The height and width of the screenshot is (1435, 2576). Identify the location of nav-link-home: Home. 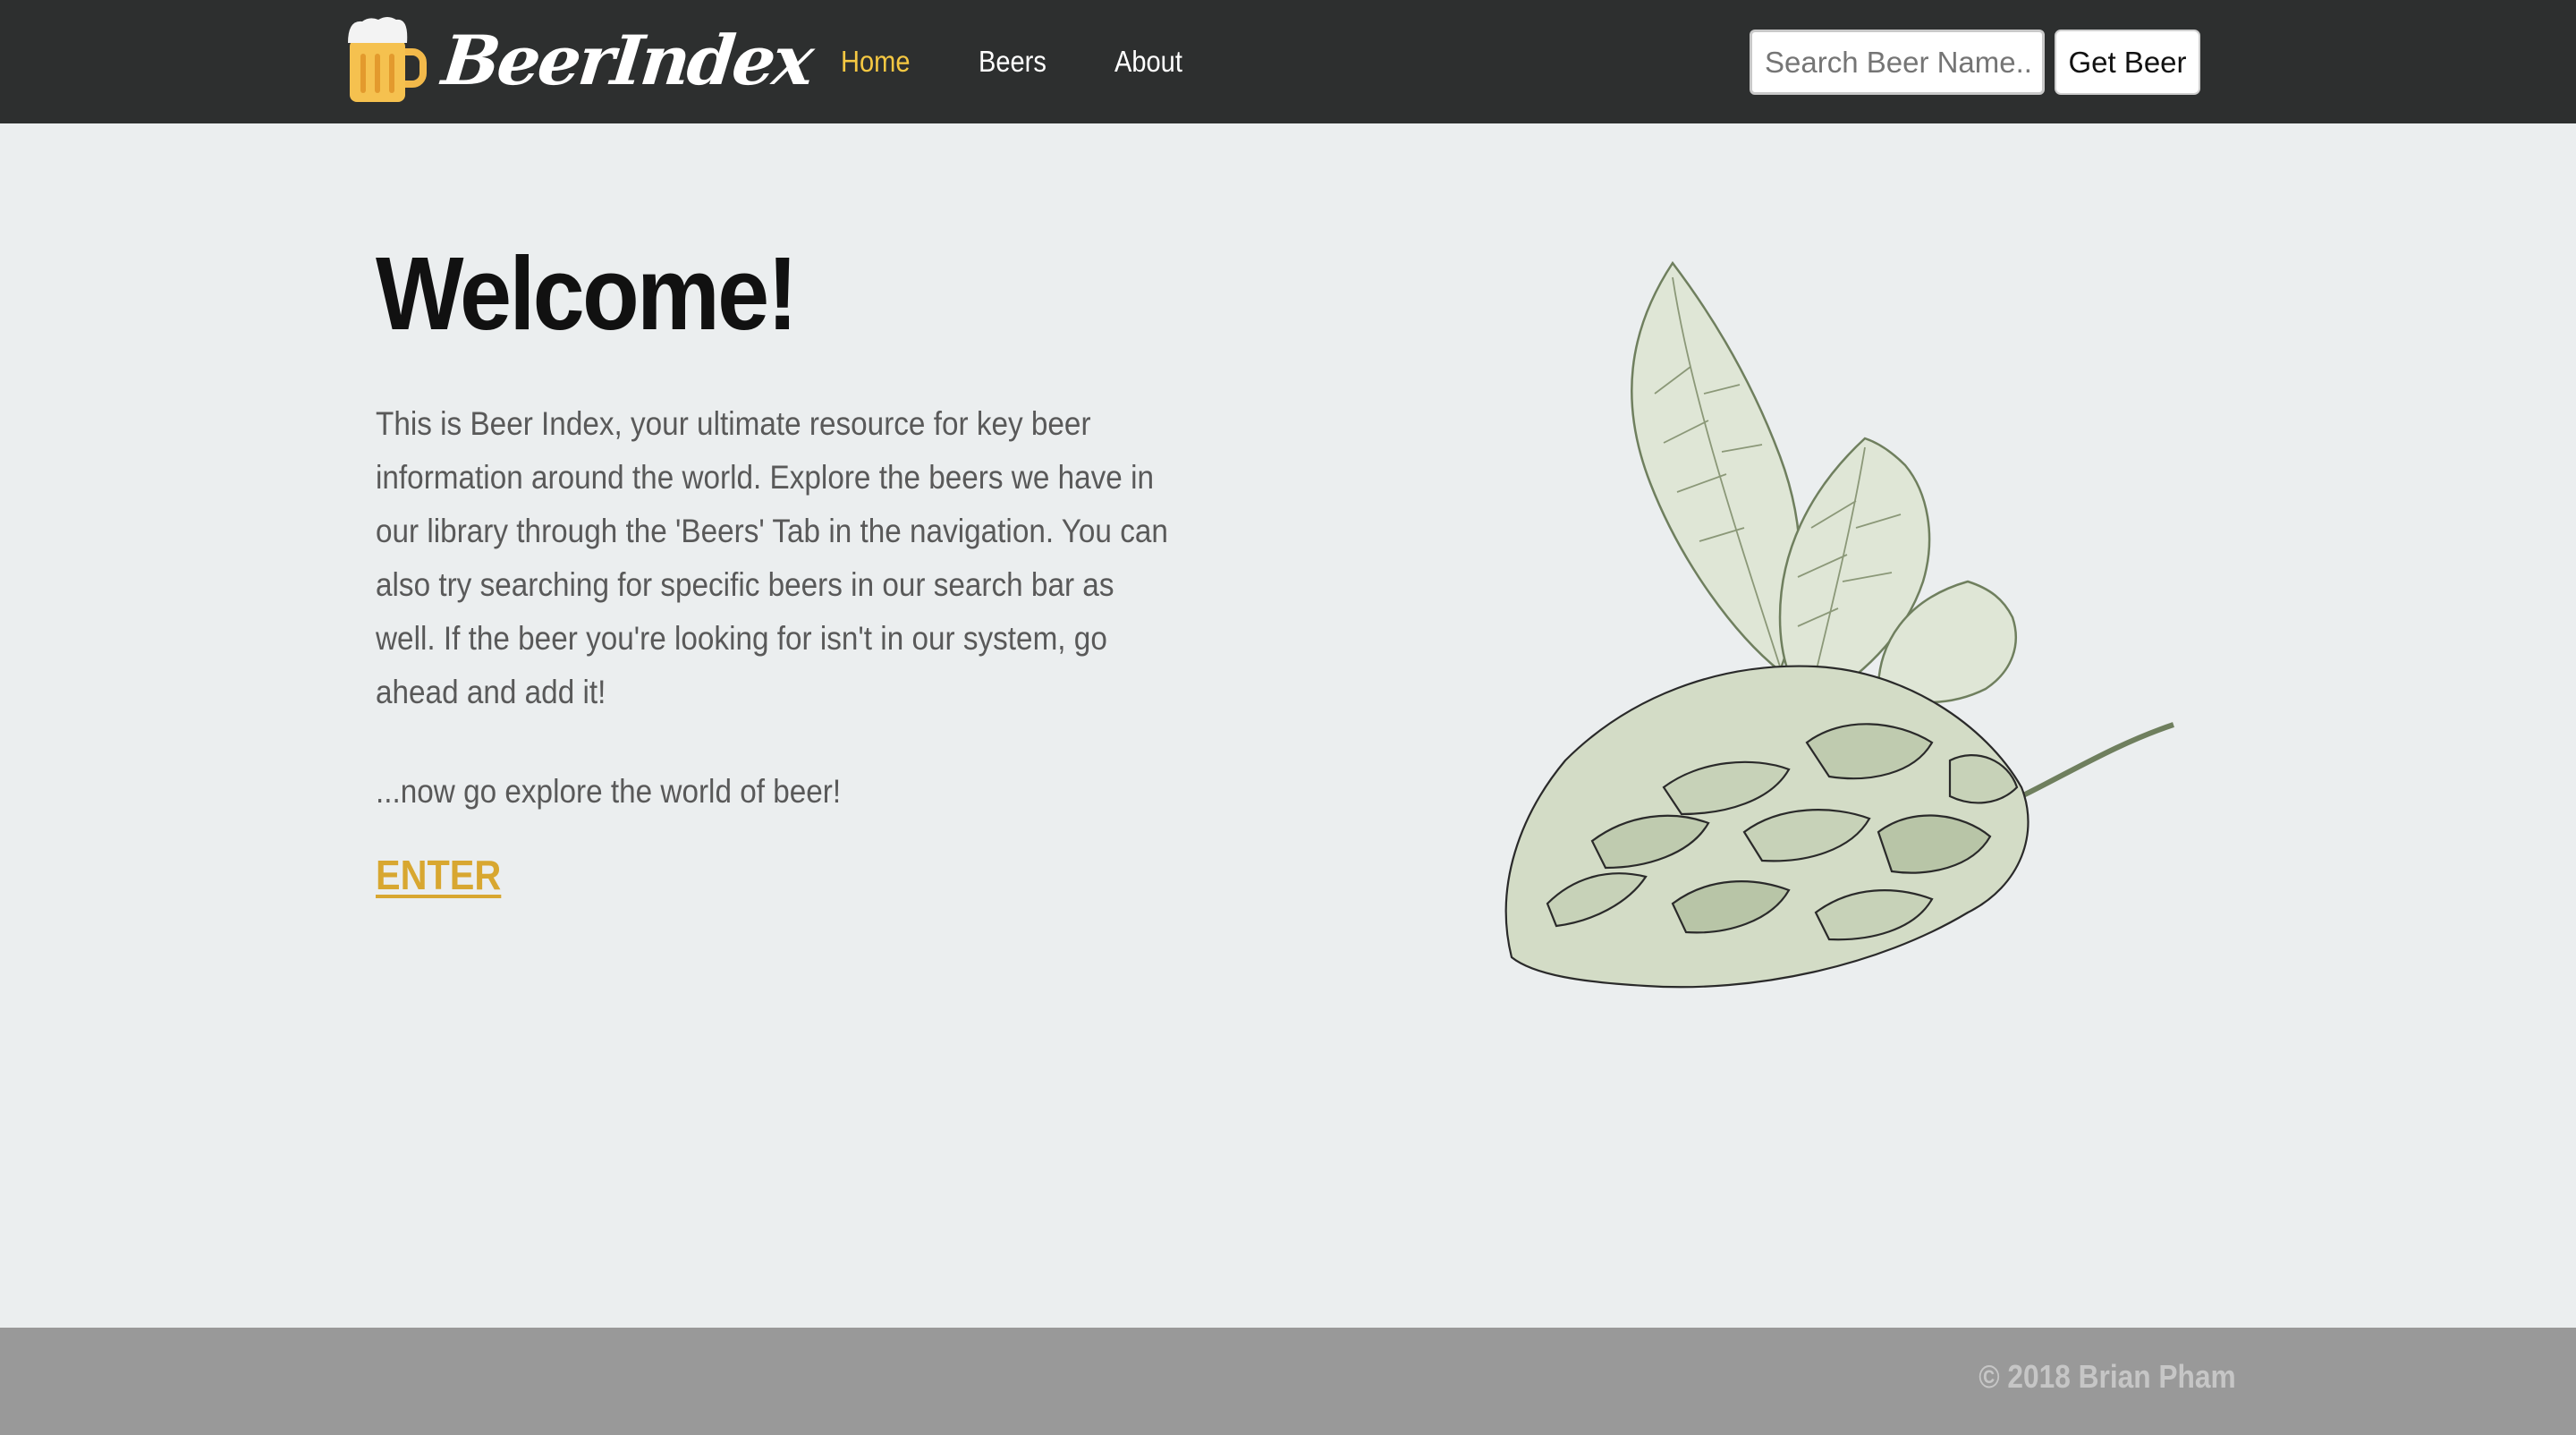
(875, 62).